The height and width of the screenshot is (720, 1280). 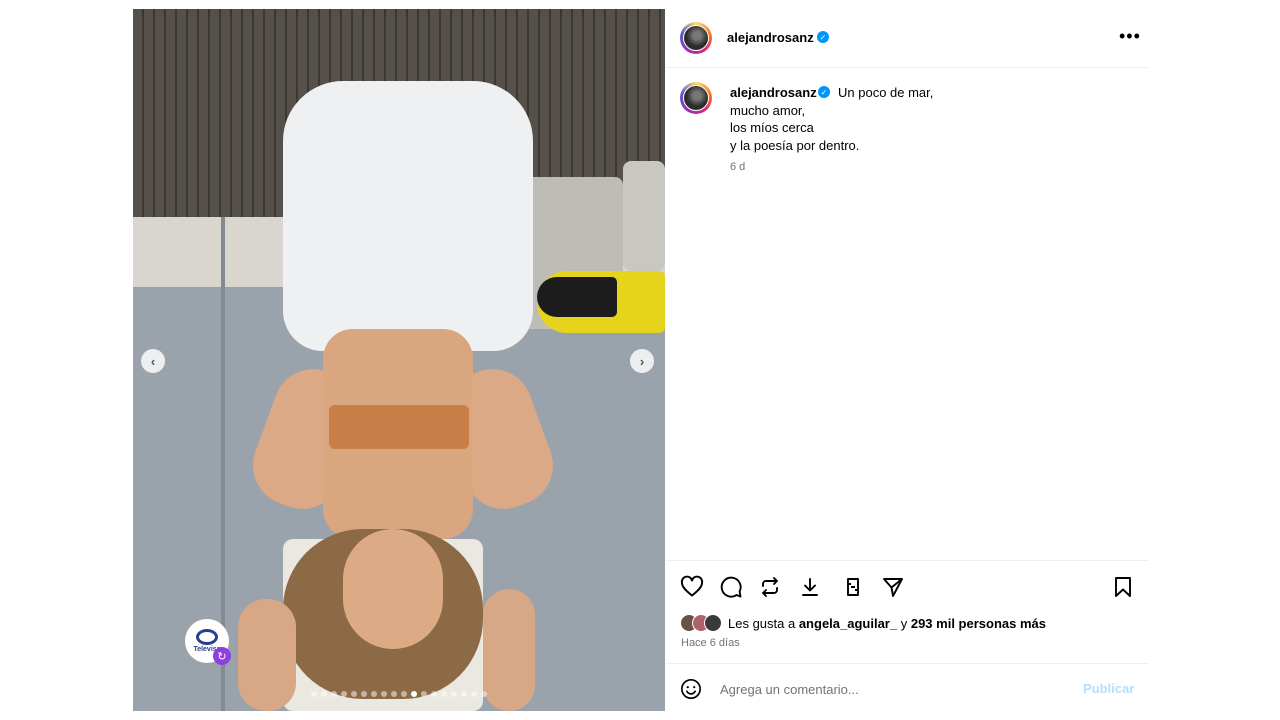 What do you see at coordinates (768, 110) in the screenshot?
I see `caption-line-2: mucho amor,` at bounding box center [768, 110].